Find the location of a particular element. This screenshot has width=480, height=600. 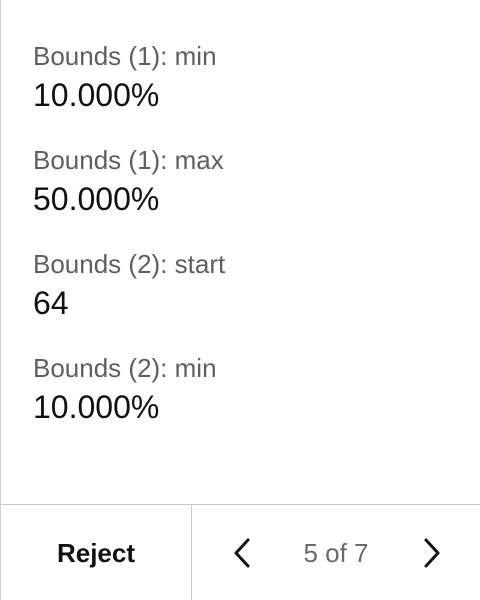

pager: 5 of 7 is located at coordinates (336, 552).